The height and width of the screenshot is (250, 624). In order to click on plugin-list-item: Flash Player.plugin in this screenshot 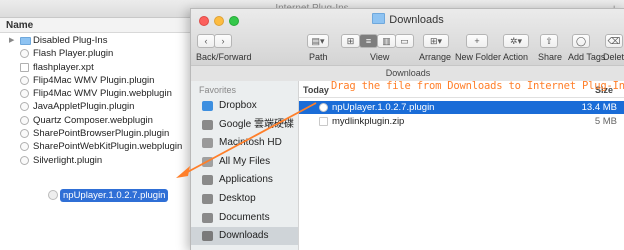, I will do `click(95, 53)`.